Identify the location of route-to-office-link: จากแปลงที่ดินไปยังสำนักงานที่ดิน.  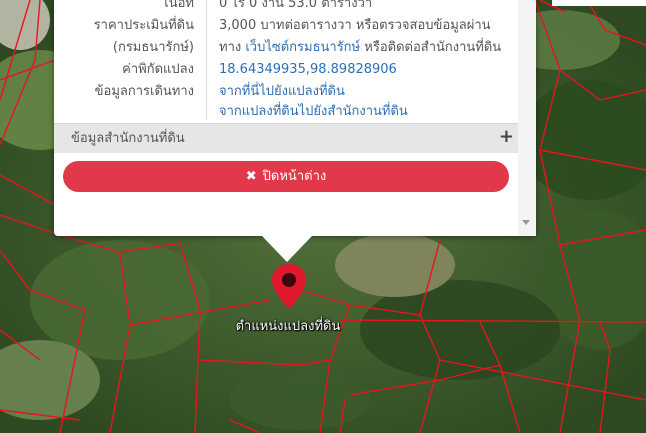
(313, 112).